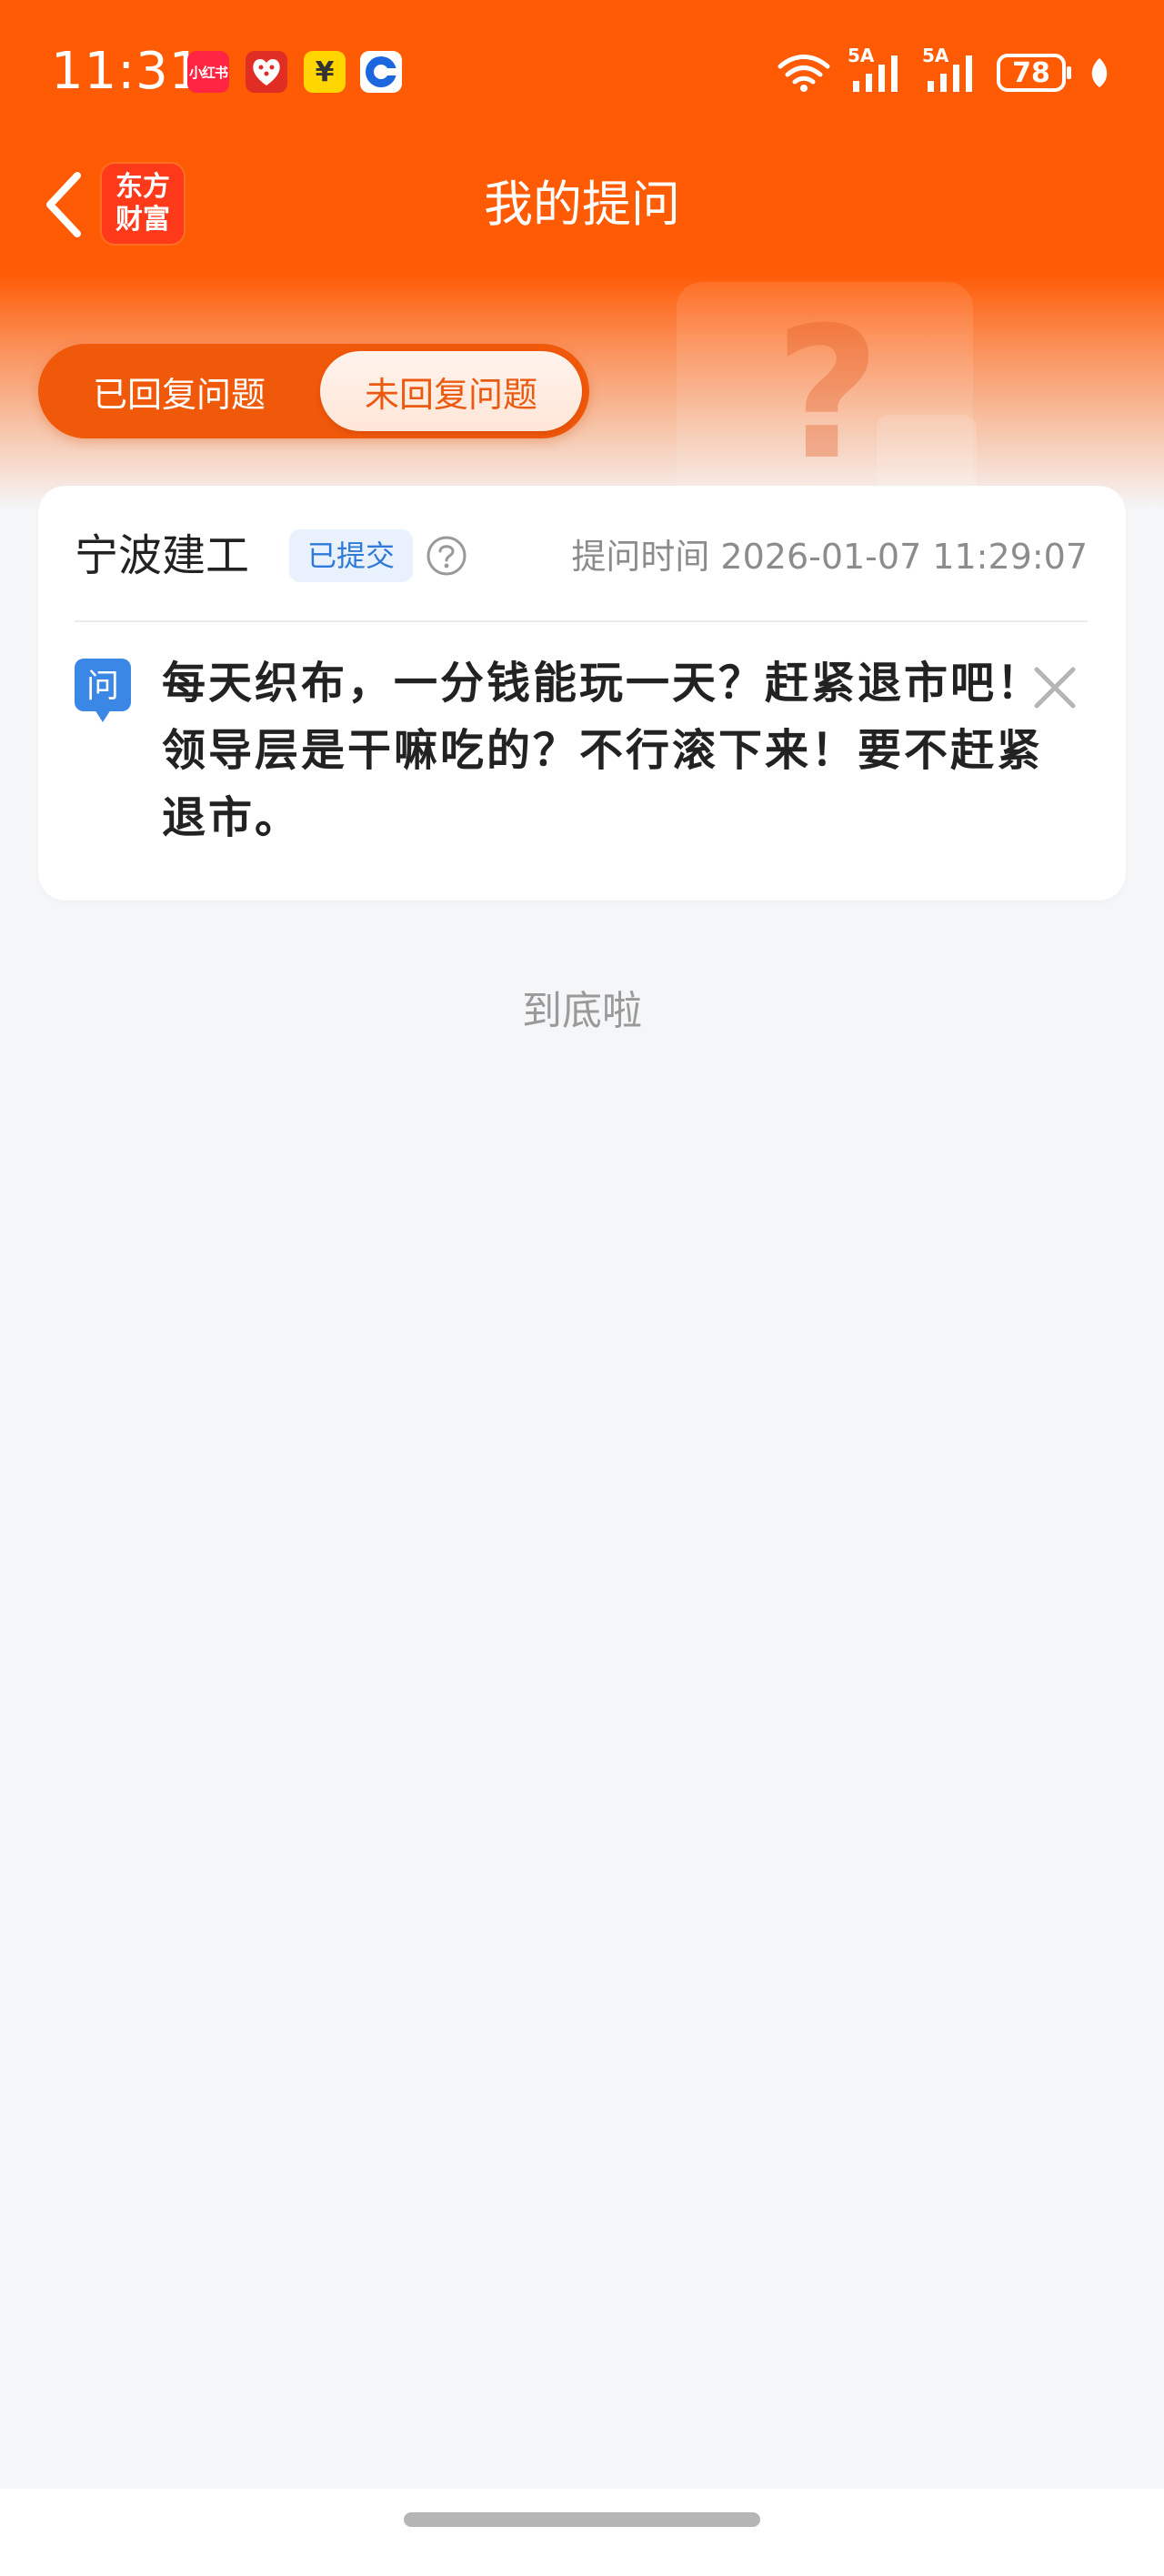  I want to click on tab-unreplied: 未回复问题, so click(451, 391).